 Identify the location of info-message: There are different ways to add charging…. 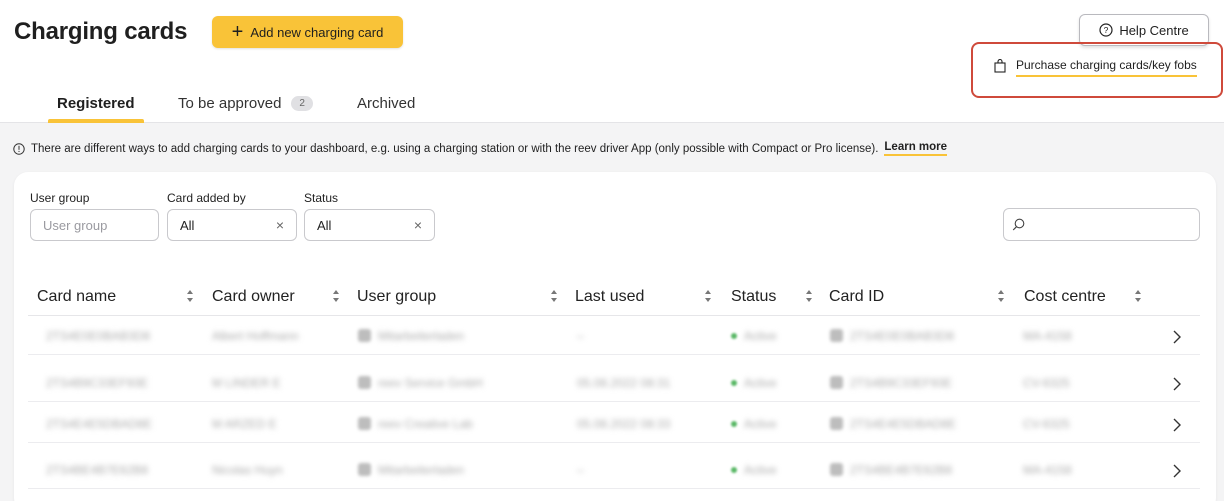
(480, 148).